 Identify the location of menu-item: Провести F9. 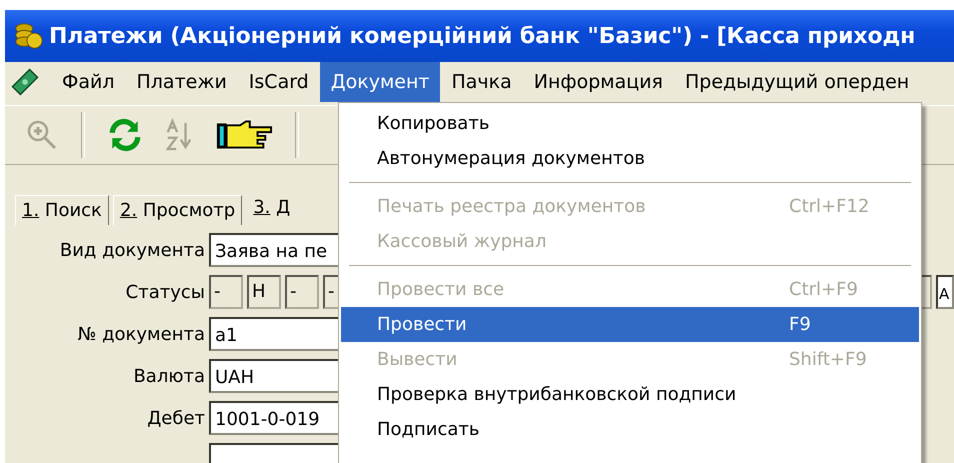
(630, 324).